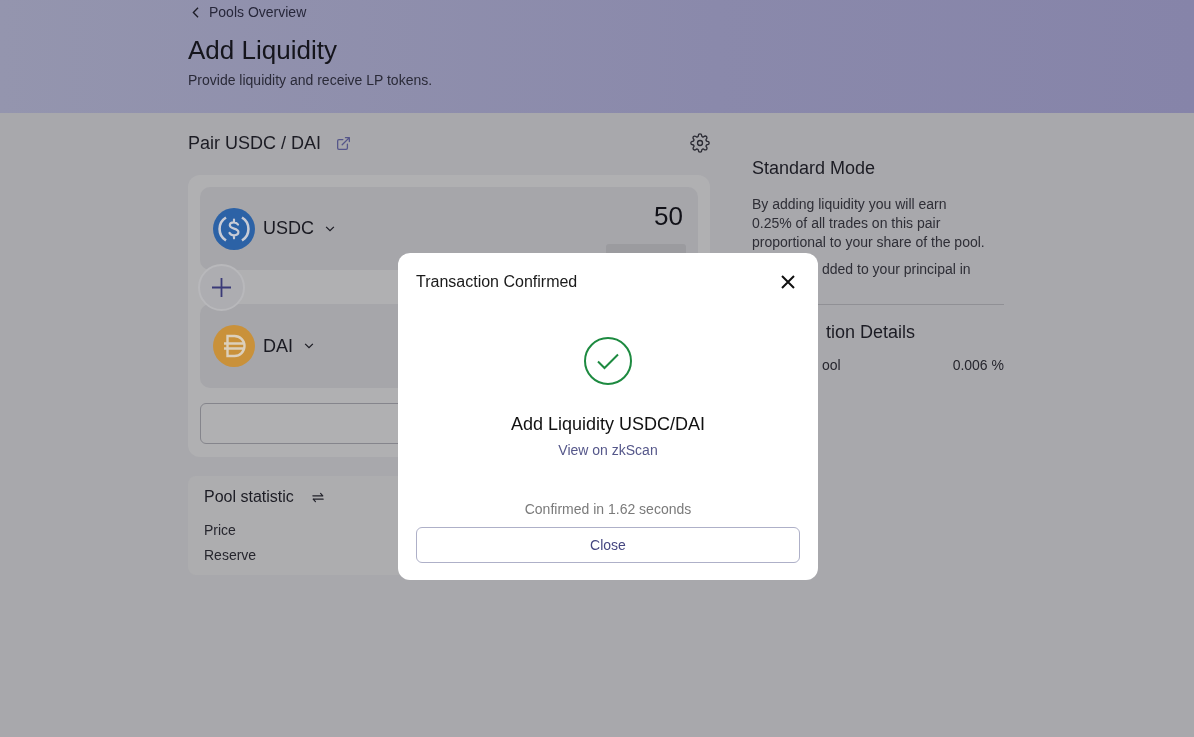 The image size is (1194, 737). What do you see at coordinates (608, 424) in the screenshot?
I see `transaction-title: Add Liquidity USDC/DAI` at bounding box center [608, 424].